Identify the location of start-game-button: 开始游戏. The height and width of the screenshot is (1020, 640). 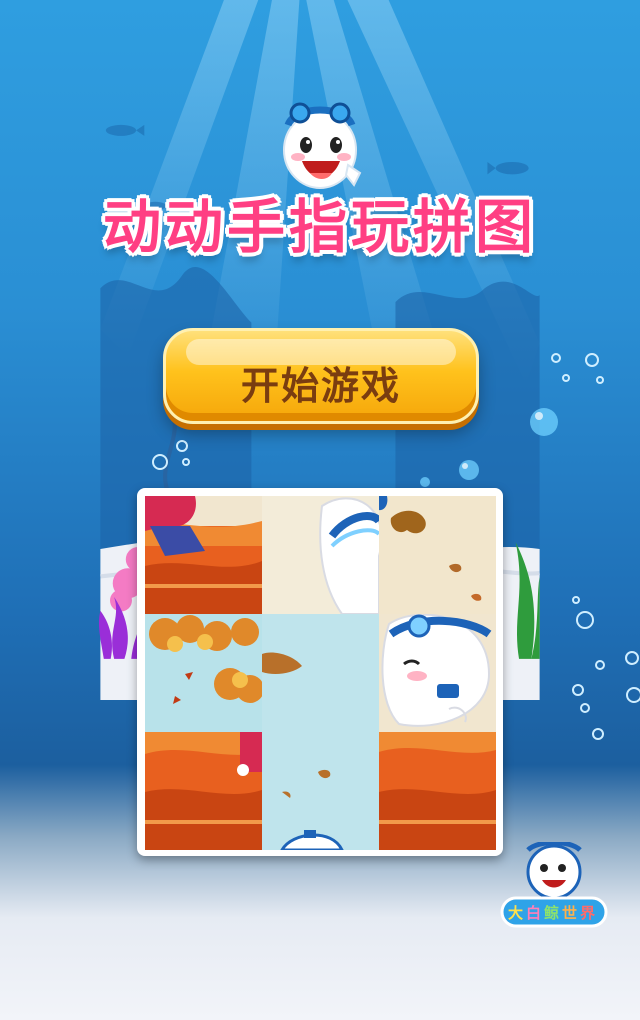
(321, 376).